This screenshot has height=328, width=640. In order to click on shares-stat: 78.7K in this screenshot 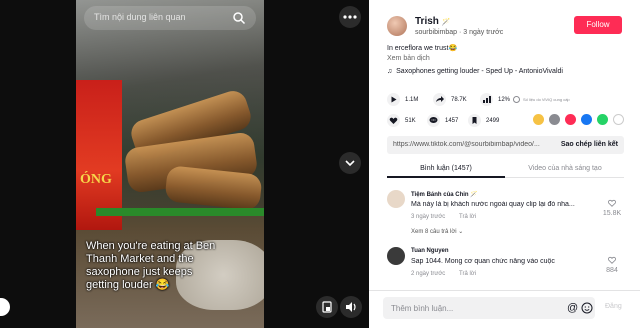, I will do `click(450, 99)`.